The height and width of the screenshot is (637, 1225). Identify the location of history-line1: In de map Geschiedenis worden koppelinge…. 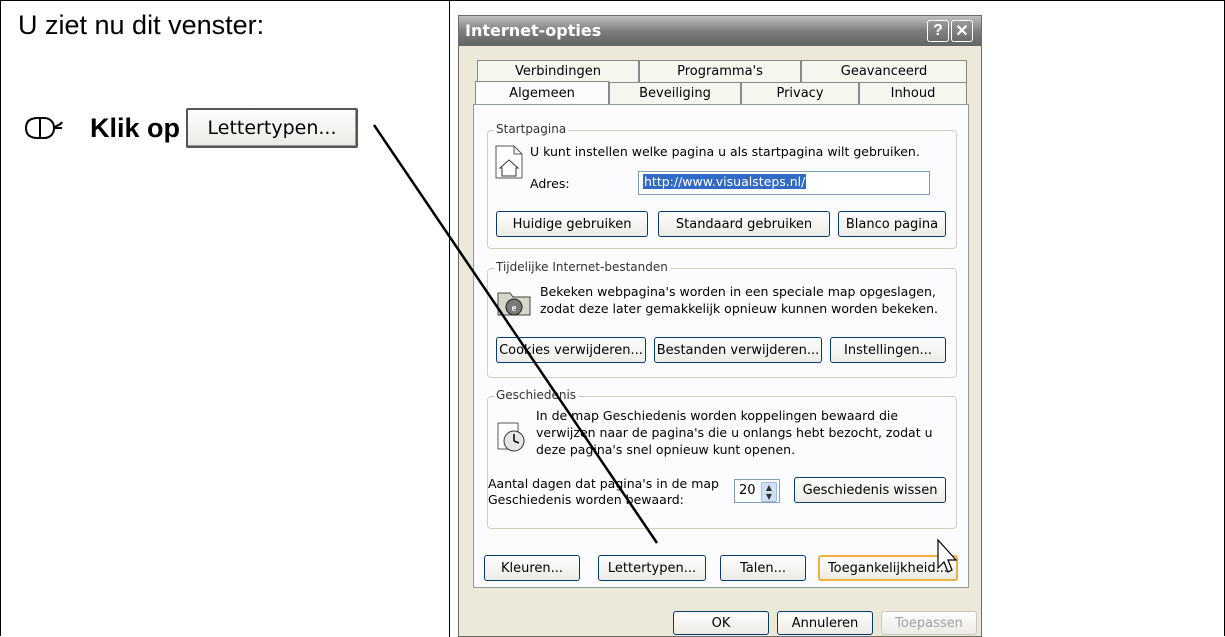
(717, 415).